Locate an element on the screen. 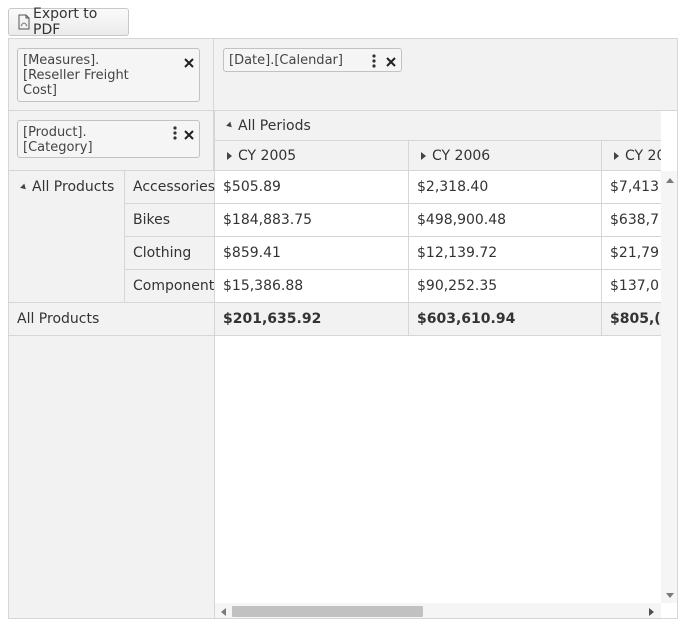  data-cell: $638,7 is located at coordinates (631, 220).